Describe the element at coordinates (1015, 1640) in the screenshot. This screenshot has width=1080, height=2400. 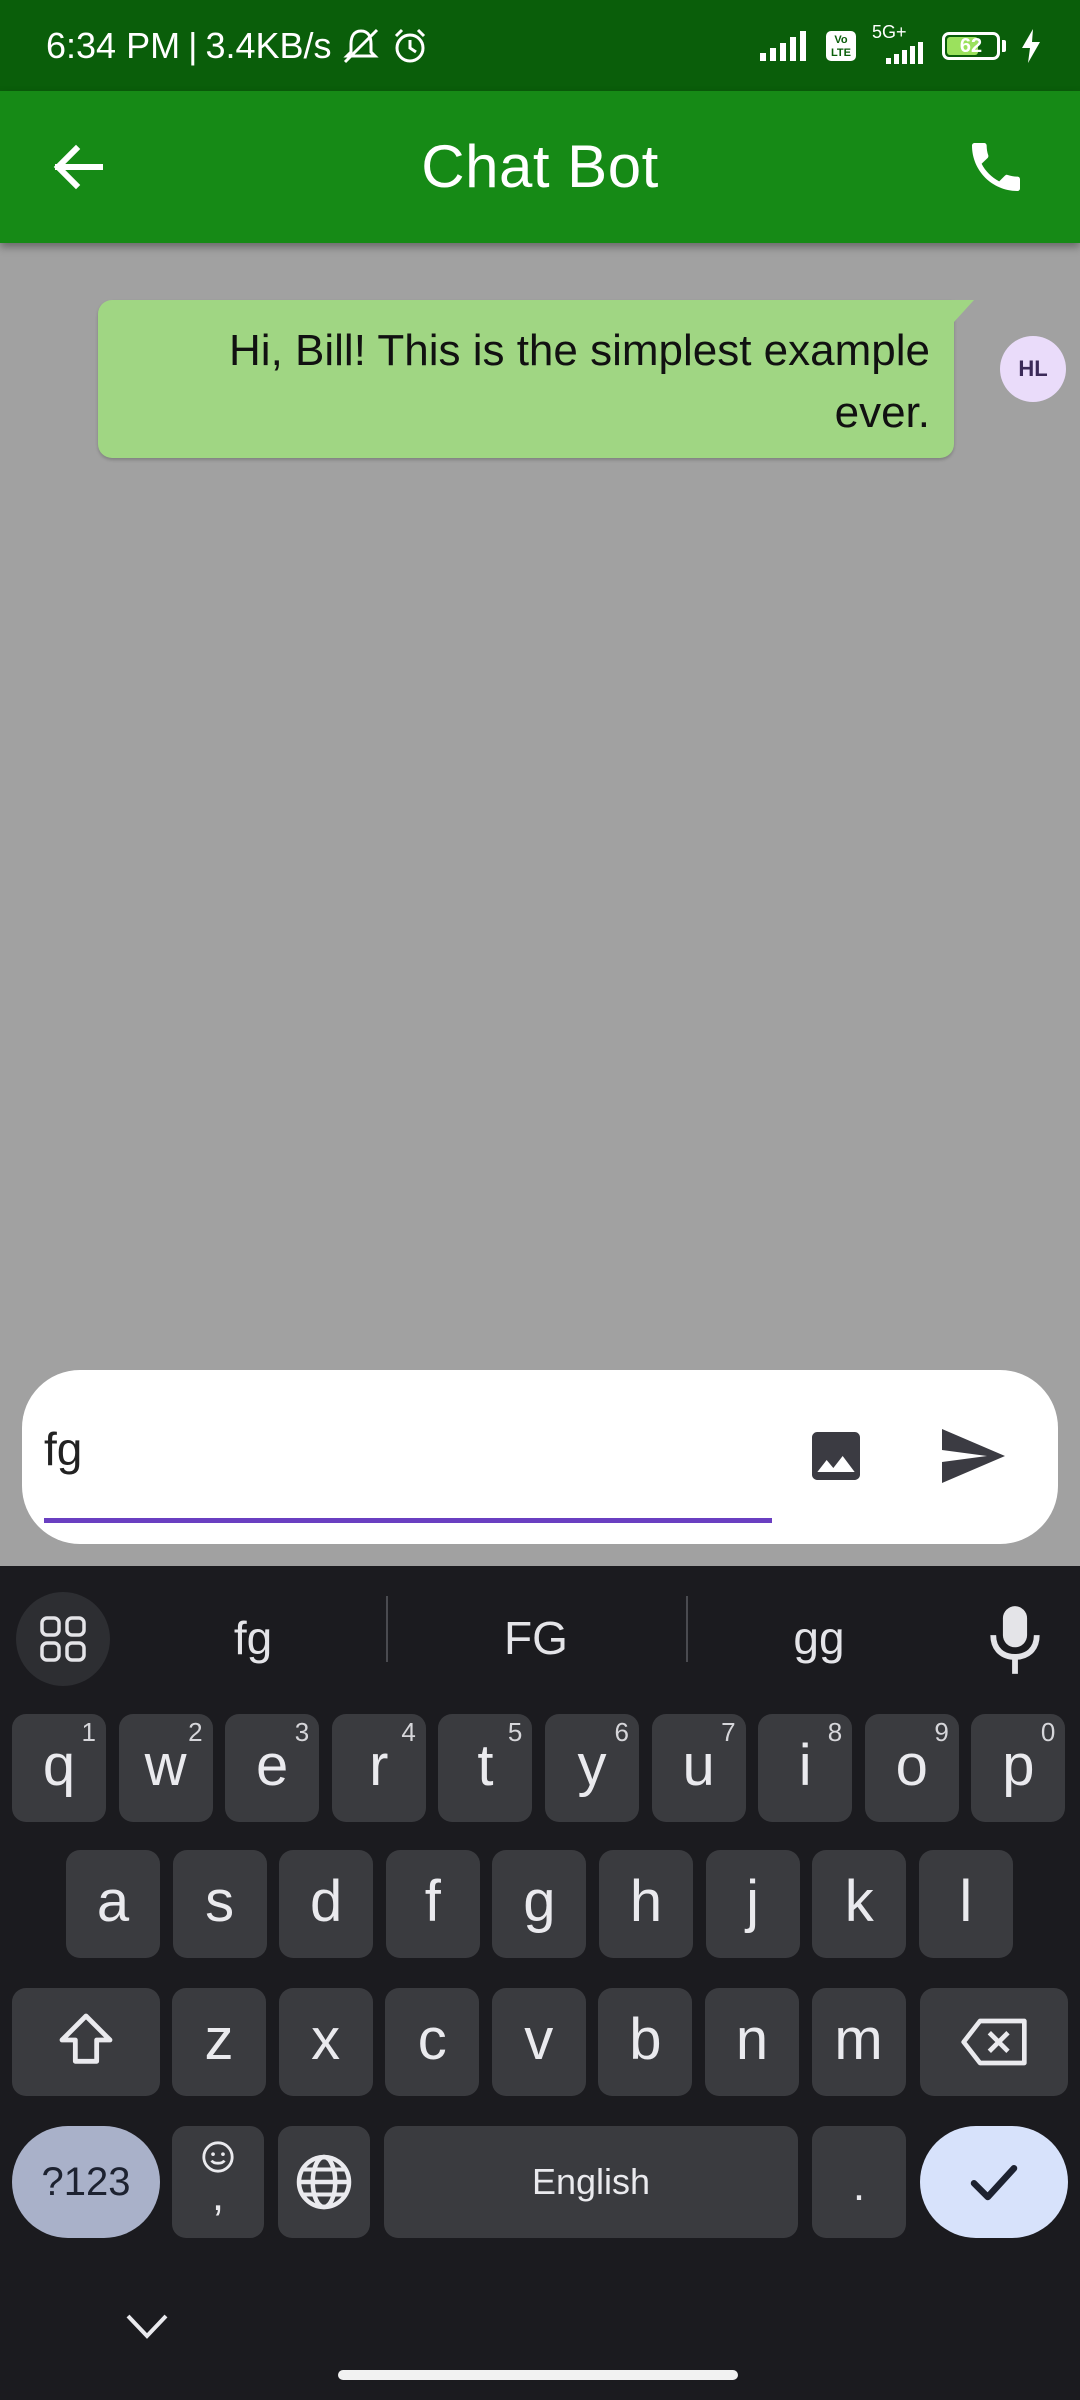
I see `microphone-icon` at that location.